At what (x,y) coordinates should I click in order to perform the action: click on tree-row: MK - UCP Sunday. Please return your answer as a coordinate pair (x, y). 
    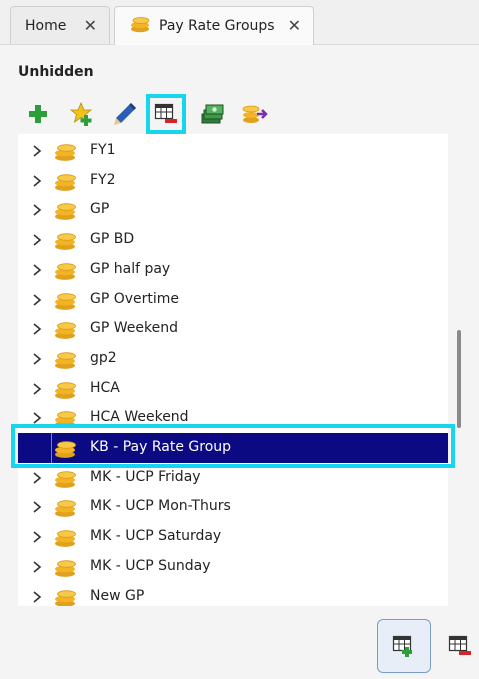
    Looking at the image, I should click on (233, 567).